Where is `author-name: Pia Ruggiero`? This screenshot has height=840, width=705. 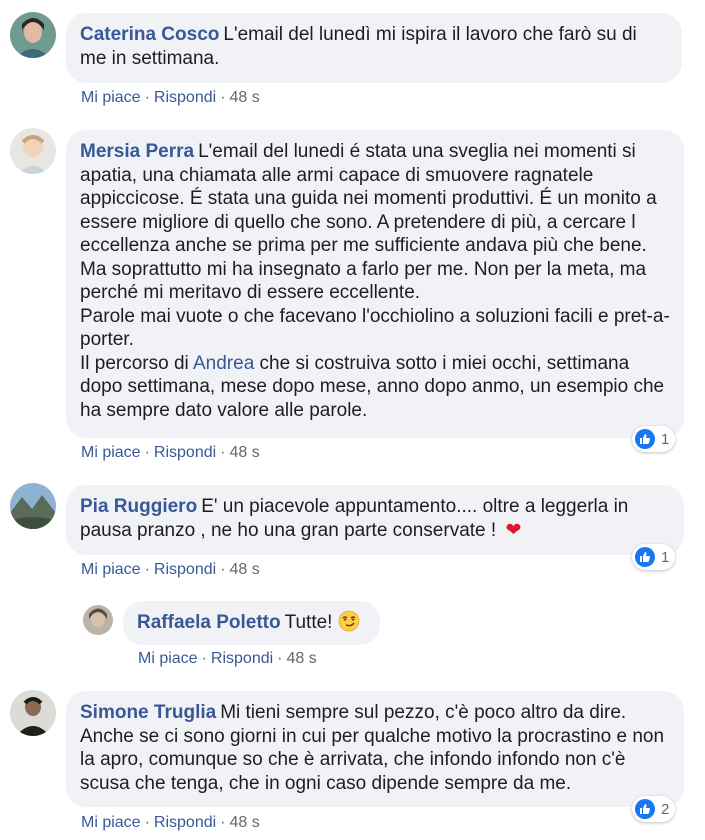 author-name: Pia Ruggiero is located at coordinates (138, 506).